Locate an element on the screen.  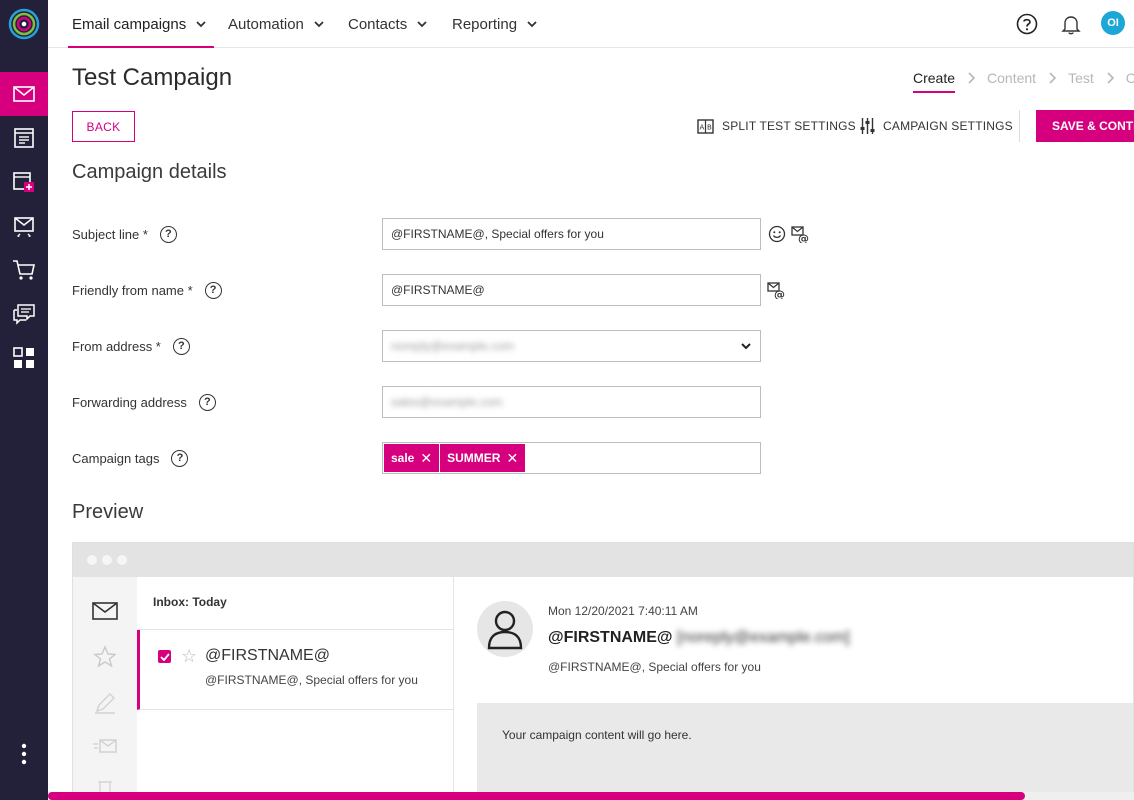
step-content: Content is located at coordinates (1011, 78).